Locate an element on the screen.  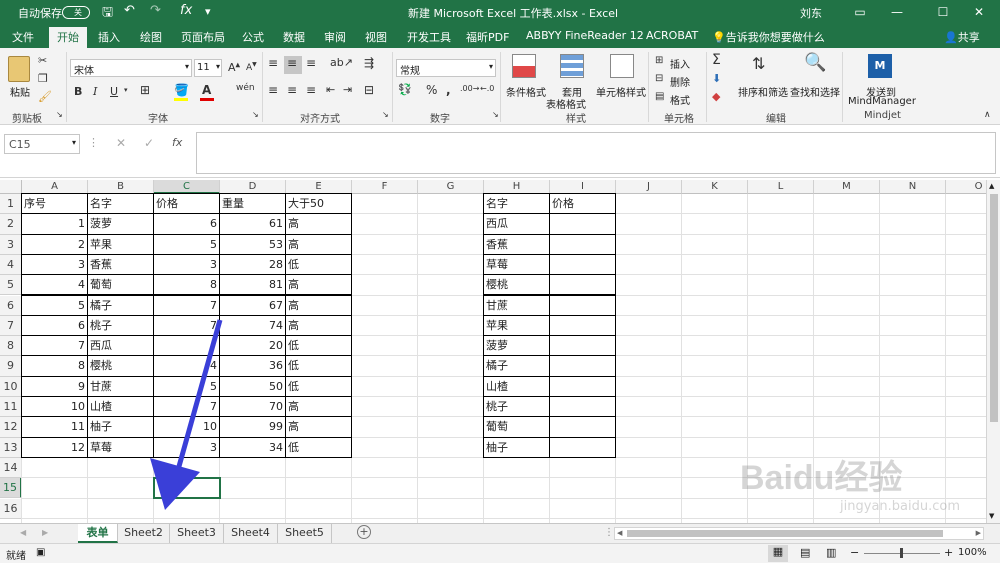
function-icon: fx is located at coordinates (186, 10).